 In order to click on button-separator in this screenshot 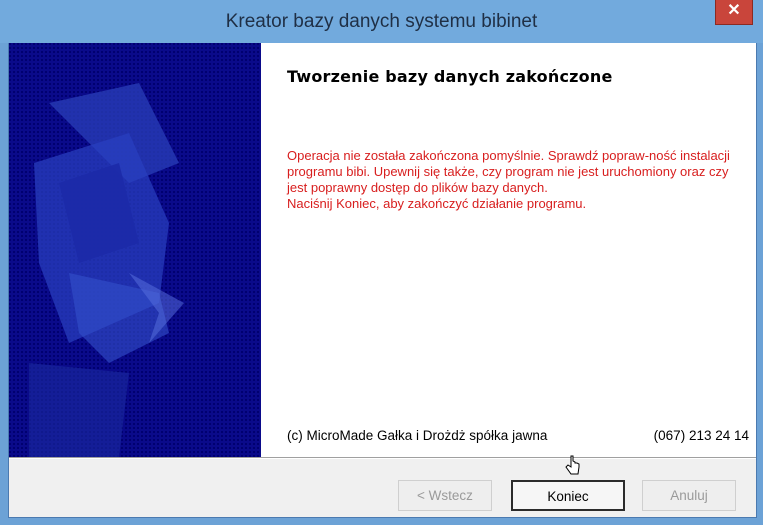, I will do `click(382, 458)`.